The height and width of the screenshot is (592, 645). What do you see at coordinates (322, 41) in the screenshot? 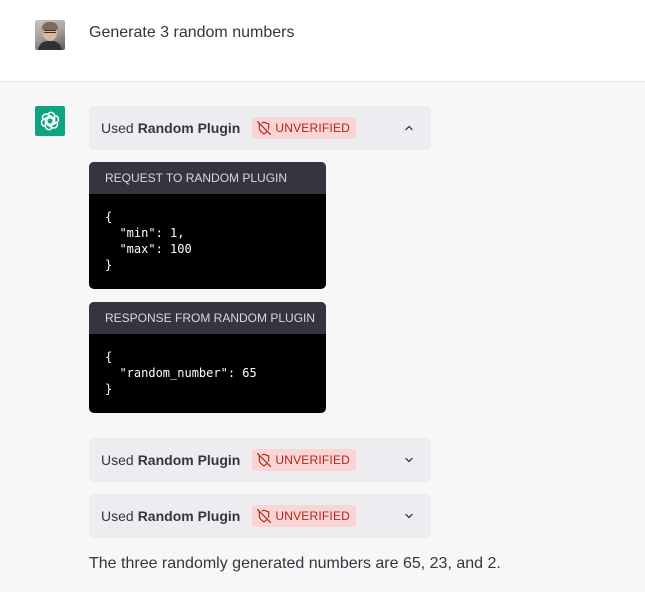
I see `user-message-row: Generate 3 random numbers` at bounding box center [322, 41].